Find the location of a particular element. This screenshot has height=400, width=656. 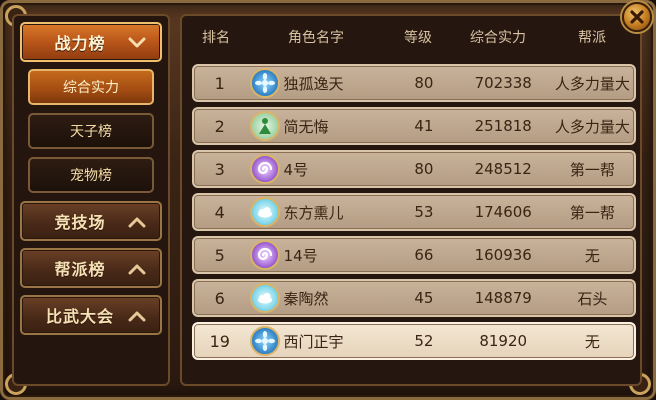

table-row: 6 秦陶然 45 148879 石头 is located at coordinates (414, 298).